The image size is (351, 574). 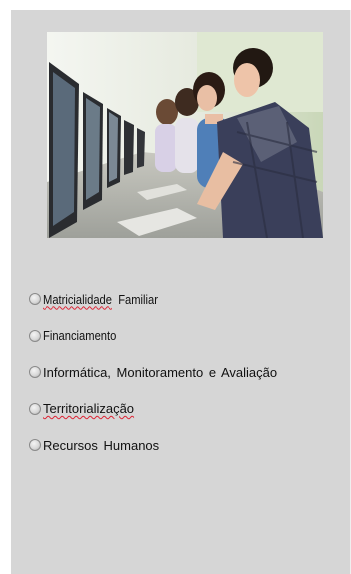 What do you see at coordinates (101, 445) in the screenshot?
I see `option-label: Recursos Humanos` at bounding box center [101, 445].